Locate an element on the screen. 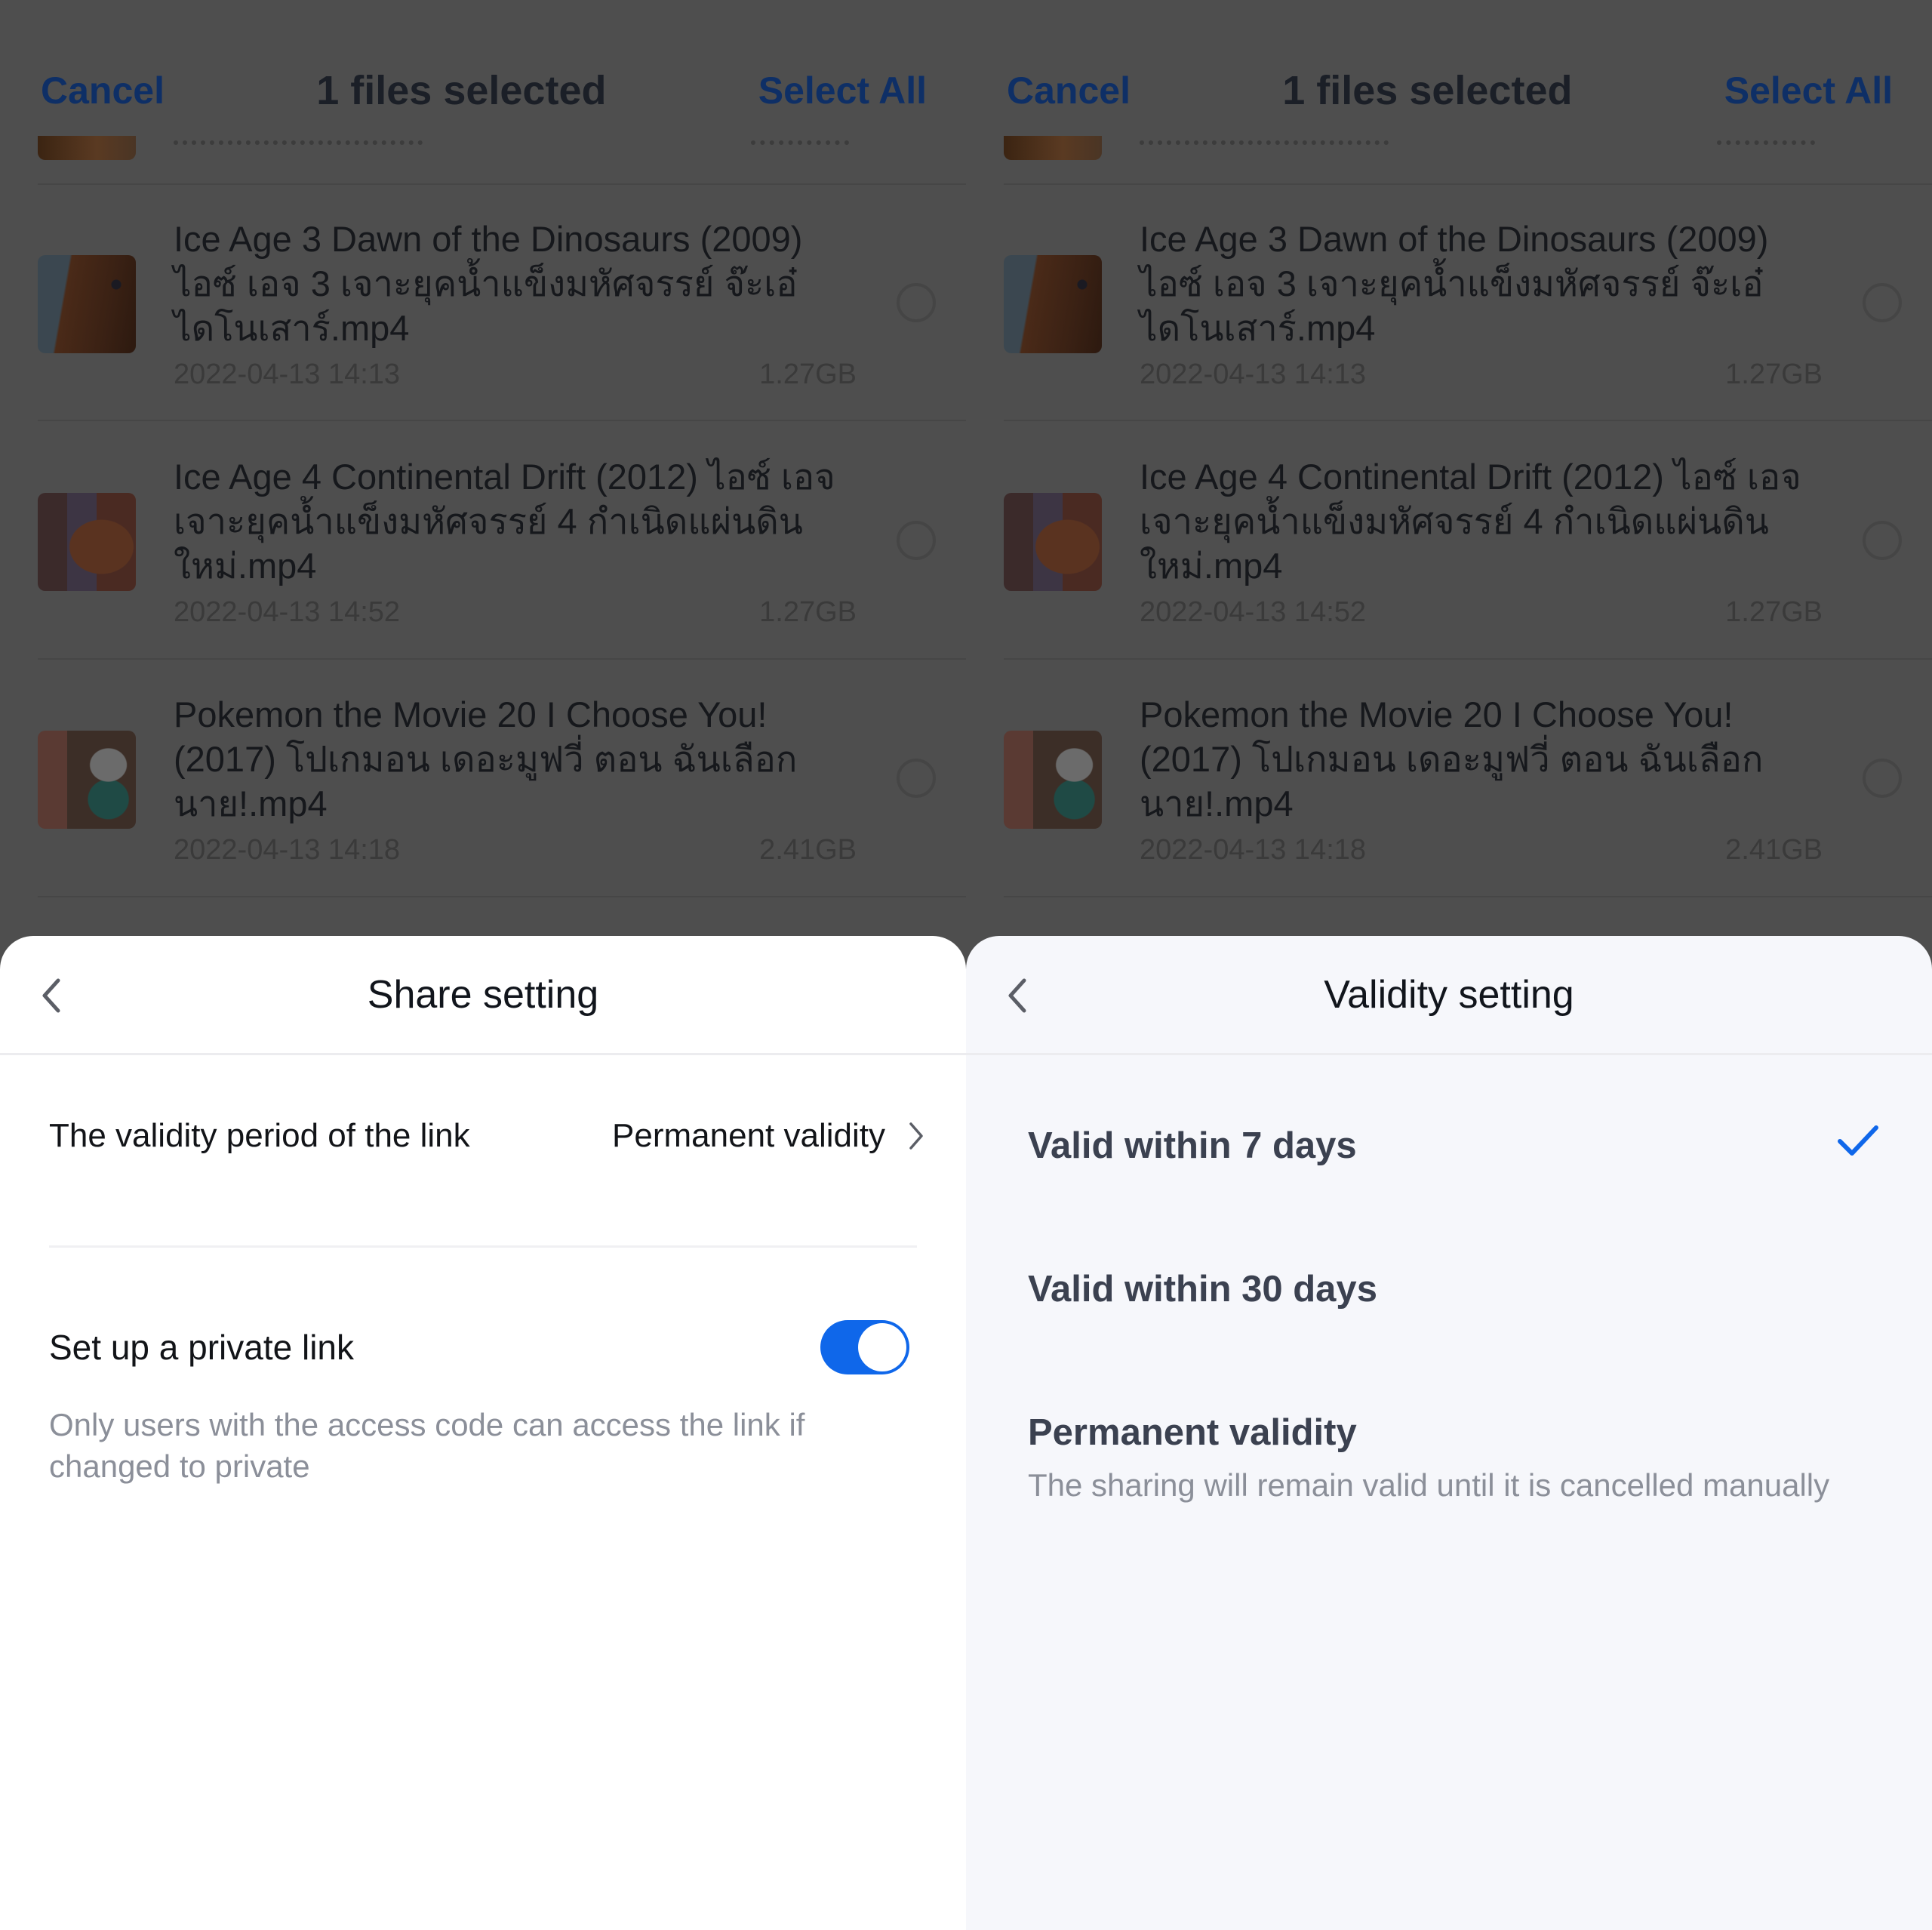 Image resolution: width=1932 pixels, height=1930 pixels. validity-value-group: Permanent validity is located at coordinates (768, 1136).